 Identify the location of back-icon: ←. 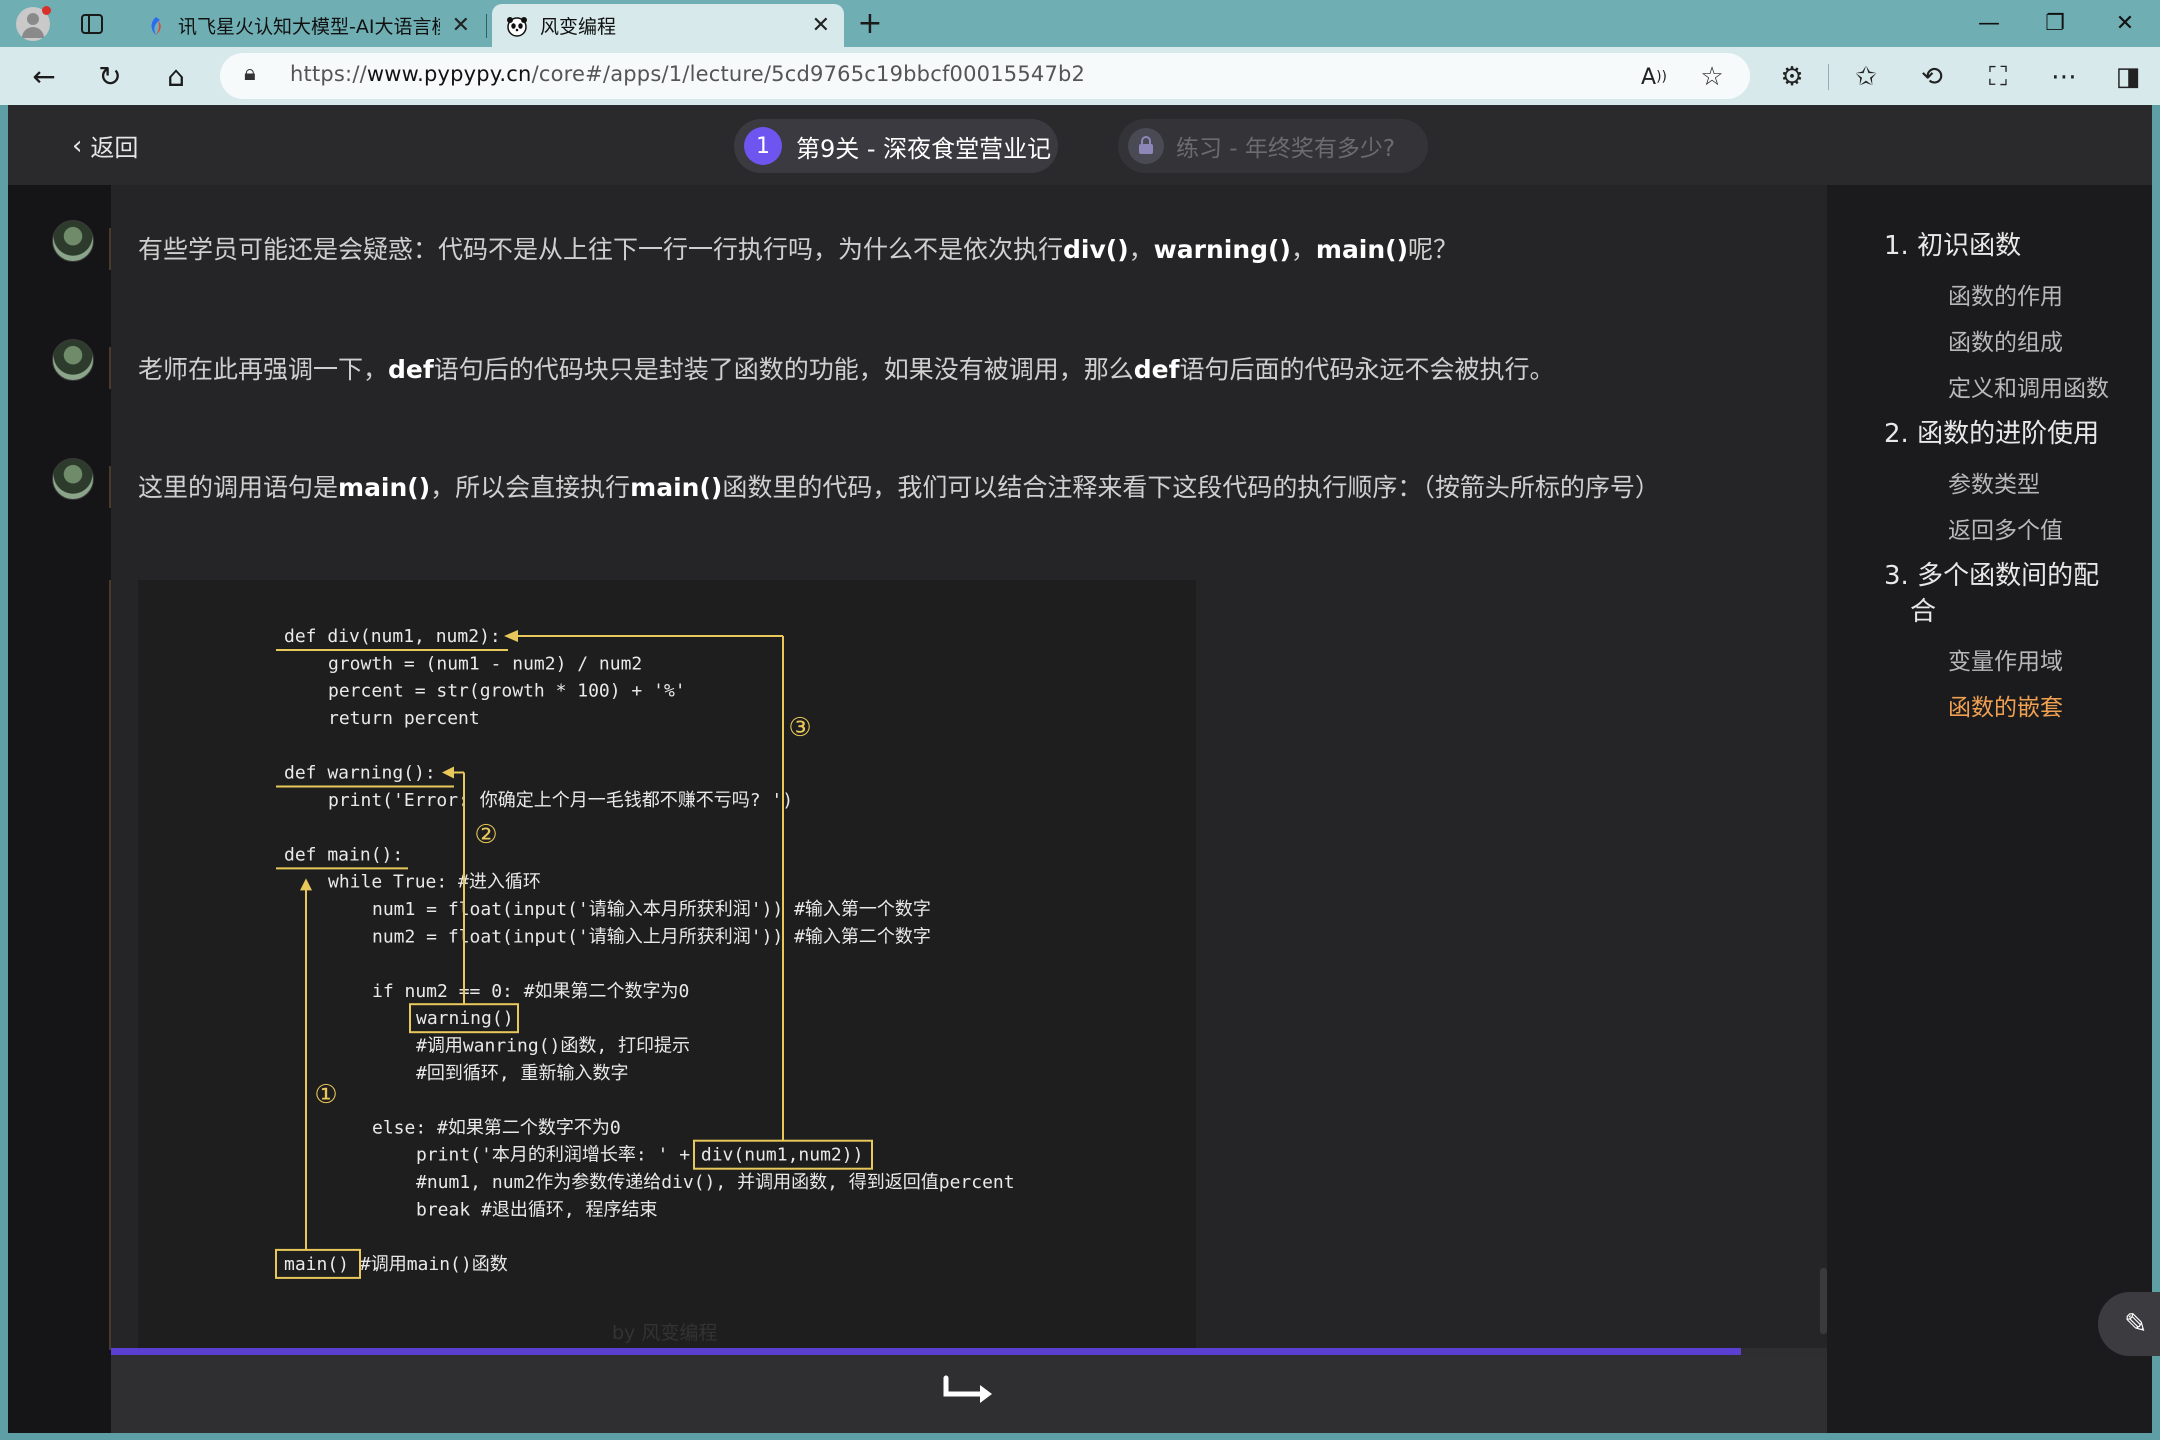
(44, 77).